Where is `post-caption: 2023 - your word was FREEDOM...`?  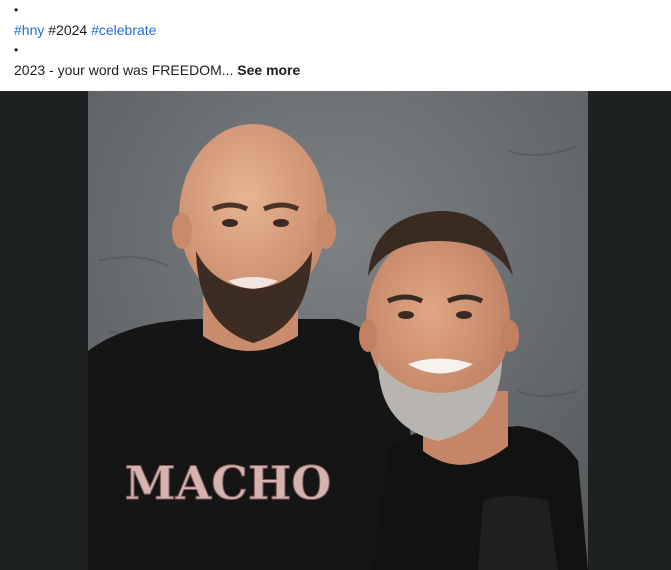 post-caption: 2023 - your word was FREEDOM... is located at coordinates (124, 70).